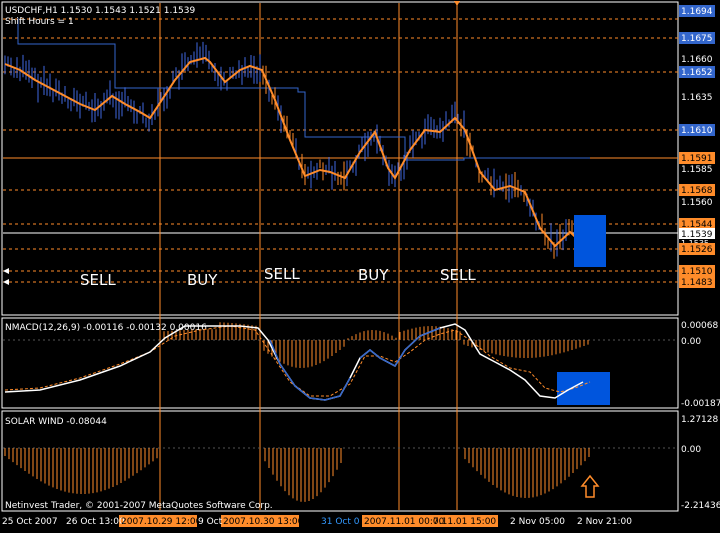 The image size is (720, 533). I want to click on price-axis-label: 1.1610, so click(697, 131).